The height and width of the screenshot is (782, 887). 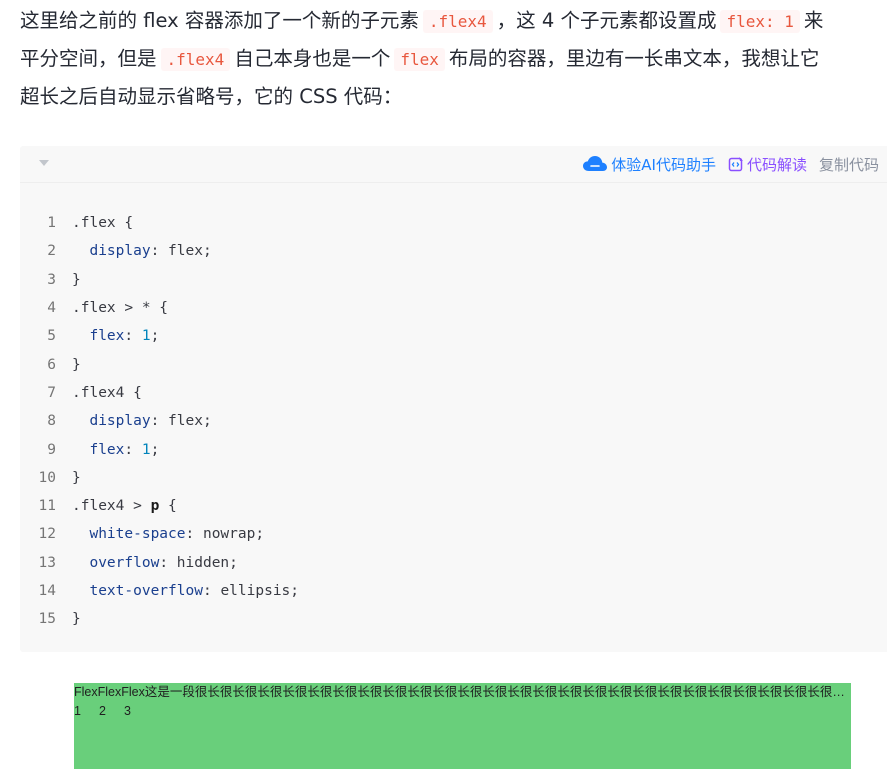 I want to click on line-number: 8, so click(x=51, y=421).